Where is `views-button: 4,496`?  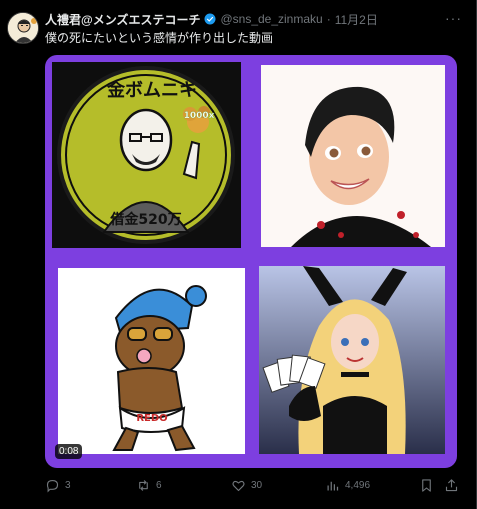 views-button: 4,496 is located at coordinates (347, 485).